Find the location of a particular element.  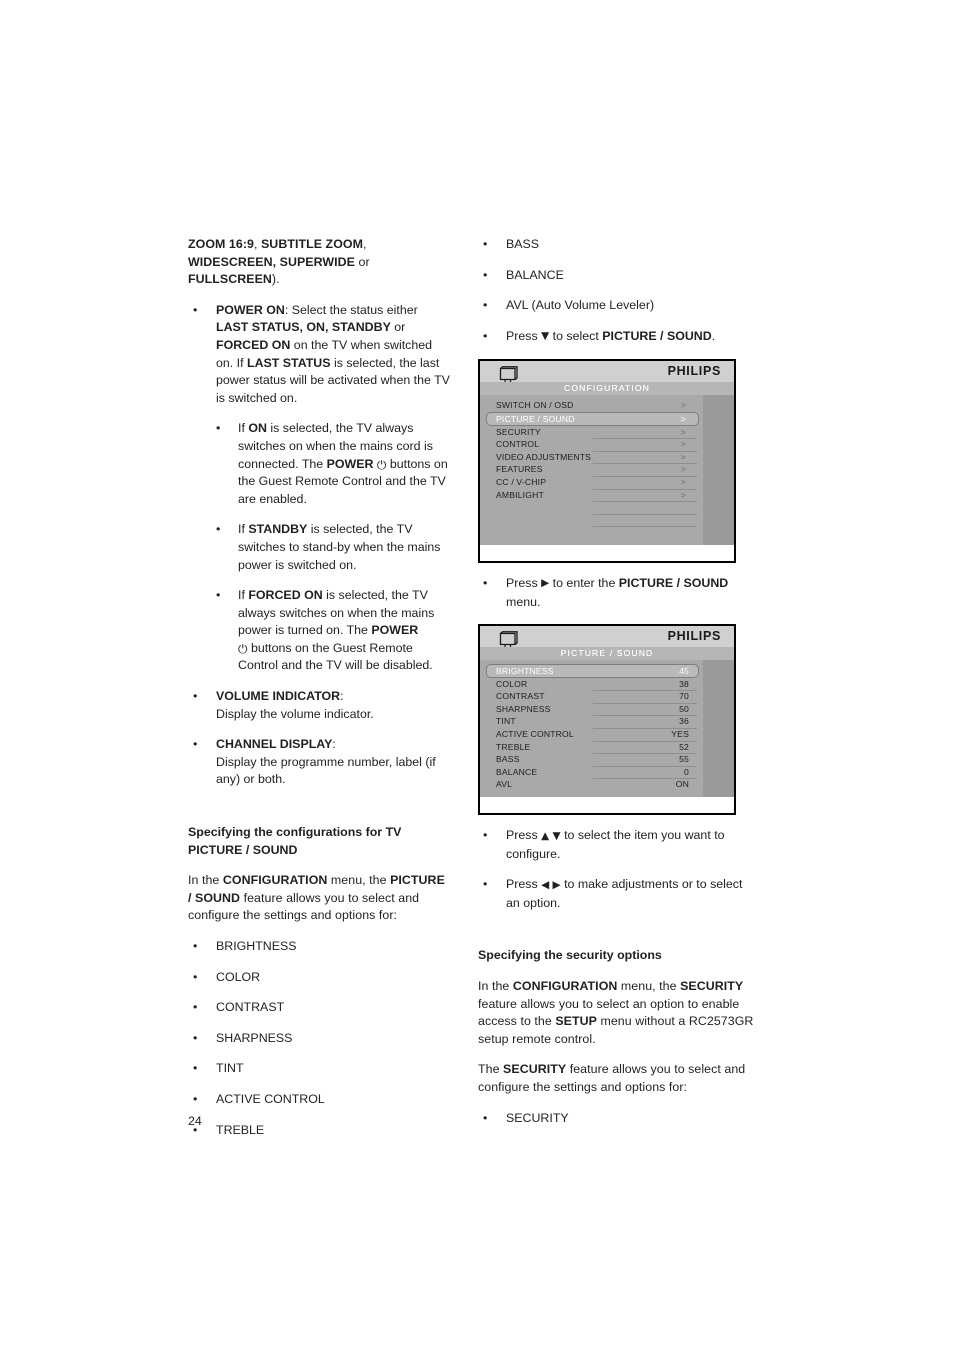

option-item: • TREBLE is located at coordinates (319, 1131).